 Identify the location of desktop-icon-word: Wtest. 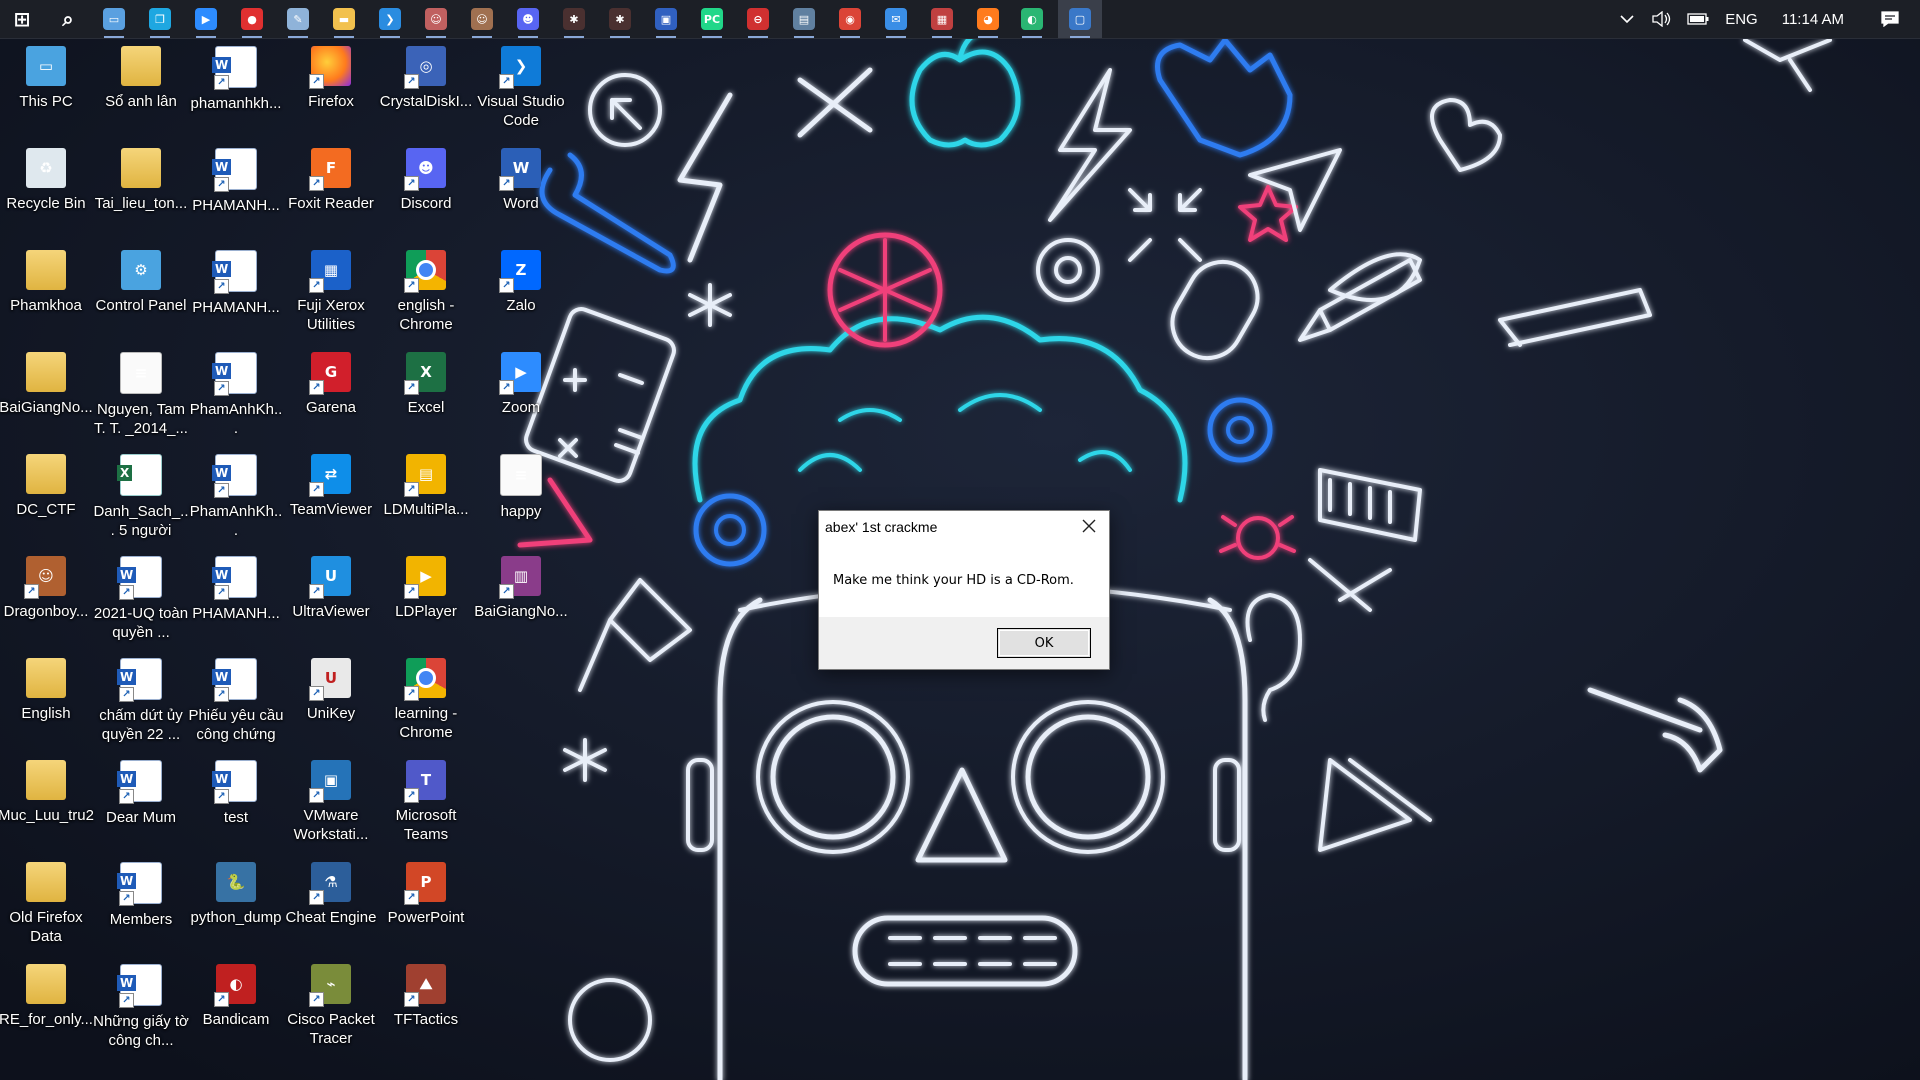
(236, 800).